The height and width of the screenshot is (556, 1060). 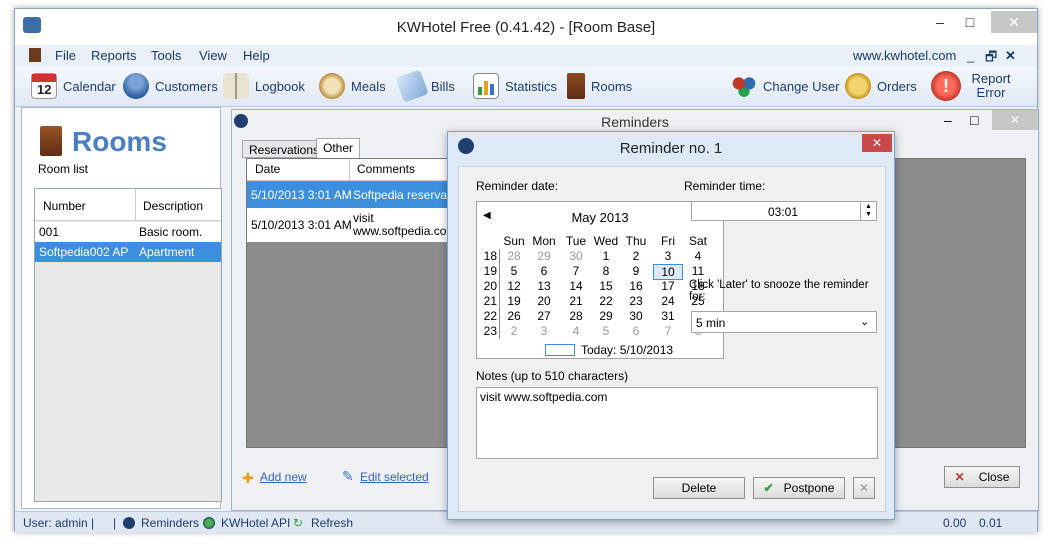 What do you see at coordinates (940, 22) in the screenshot?
I see `minimize-button: –` at bounding box center [940, 22].